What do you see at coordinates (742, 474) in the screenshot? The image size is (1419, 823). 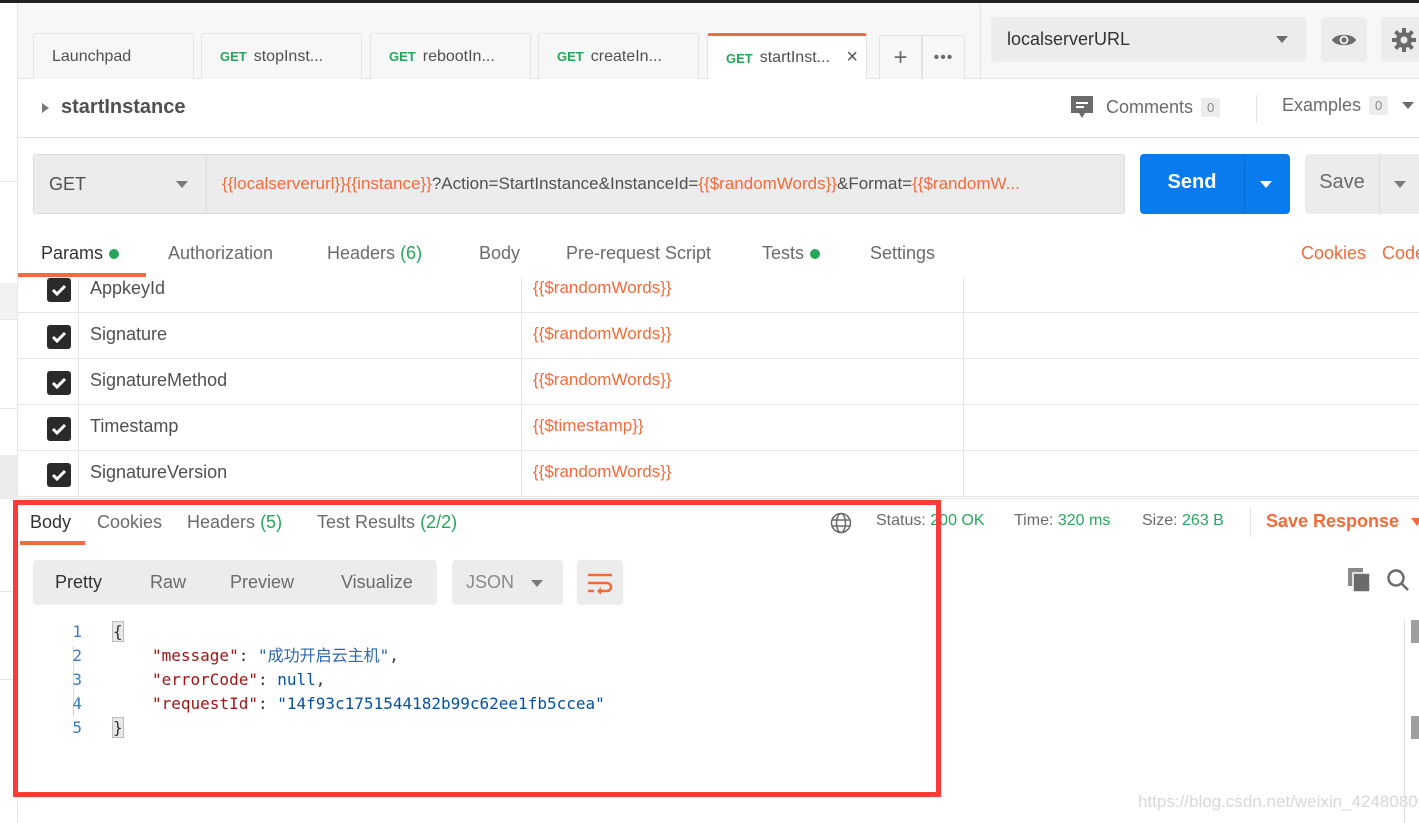 I see `value-cell: {{$randomWords}}` at bounding box center [742, 474].